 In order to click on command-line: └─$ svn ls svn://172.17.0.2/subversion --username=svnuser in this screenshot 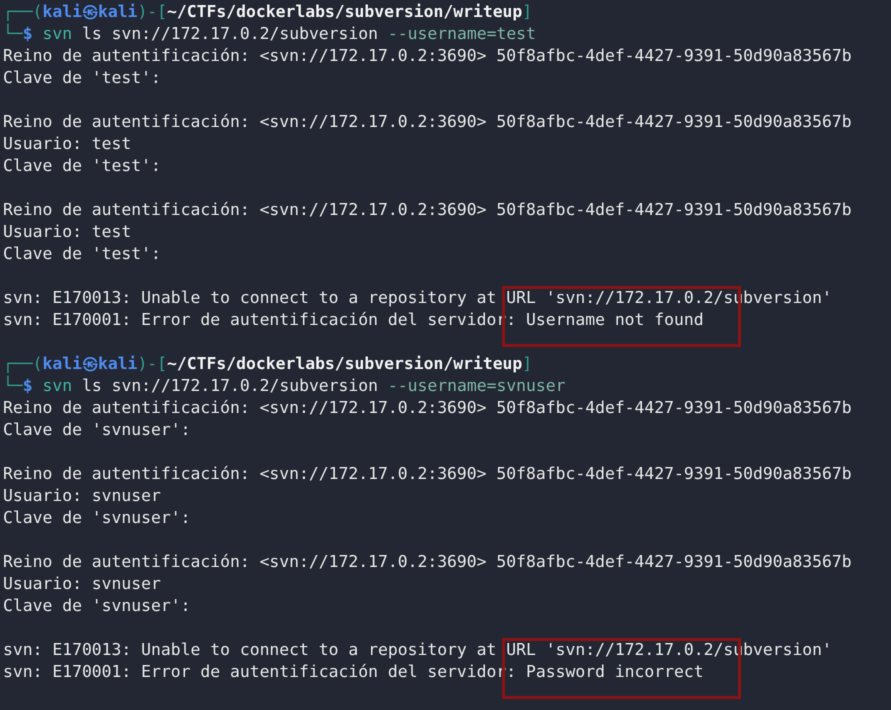, I will do `click(284, 386)`.